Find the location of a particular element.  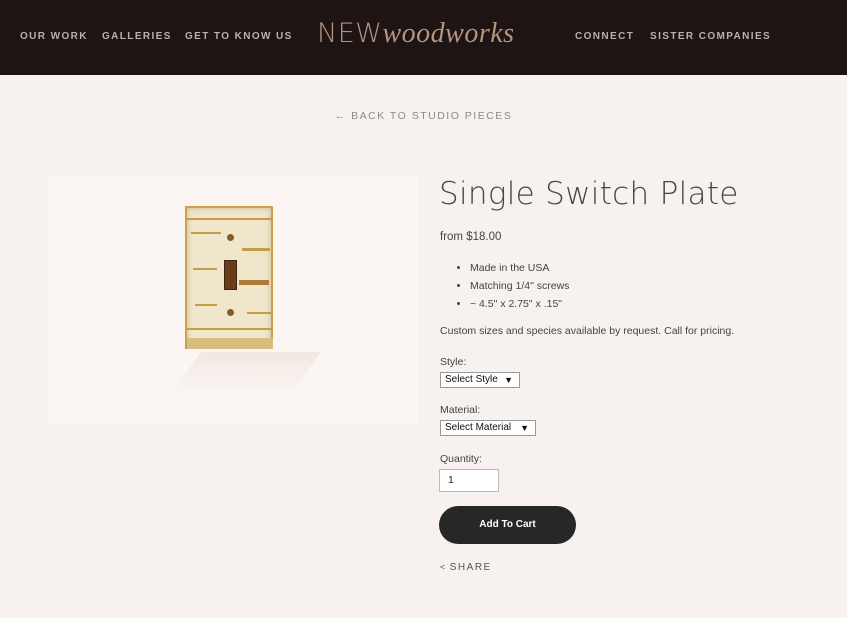

product-price: from $18.00 is located at coordinates (471, 237).